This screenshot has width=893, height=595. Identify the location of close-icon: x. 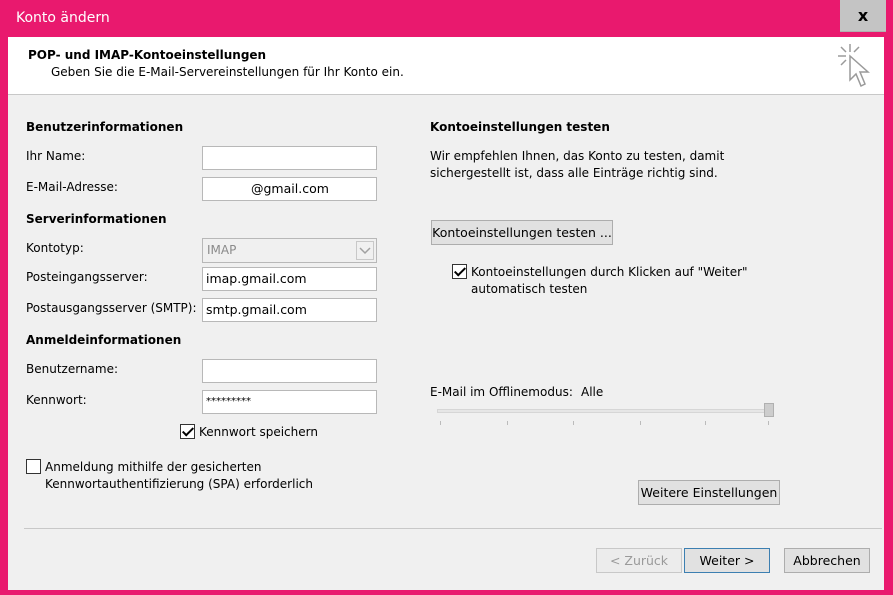
(863, 15).